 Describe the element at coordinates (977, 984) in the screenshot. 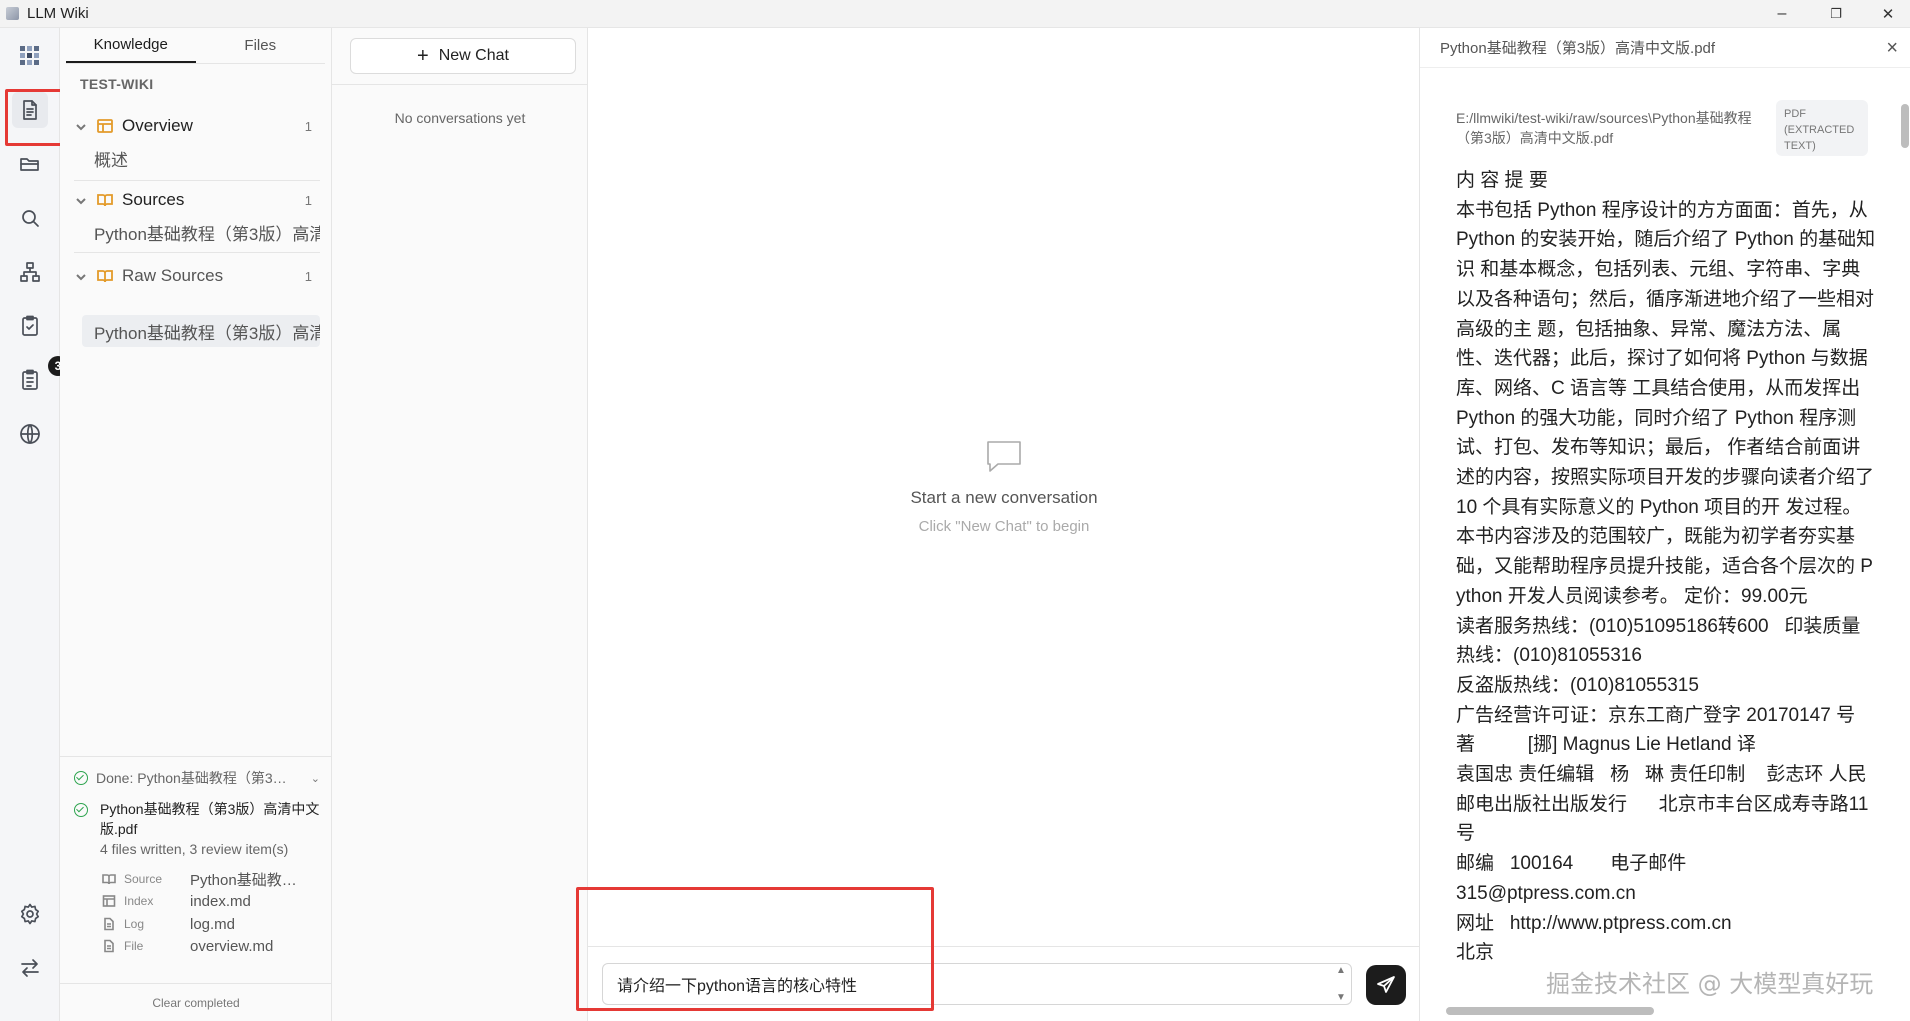

I see `chat-input: 请介绍一下python语言的核心特性` at that location.